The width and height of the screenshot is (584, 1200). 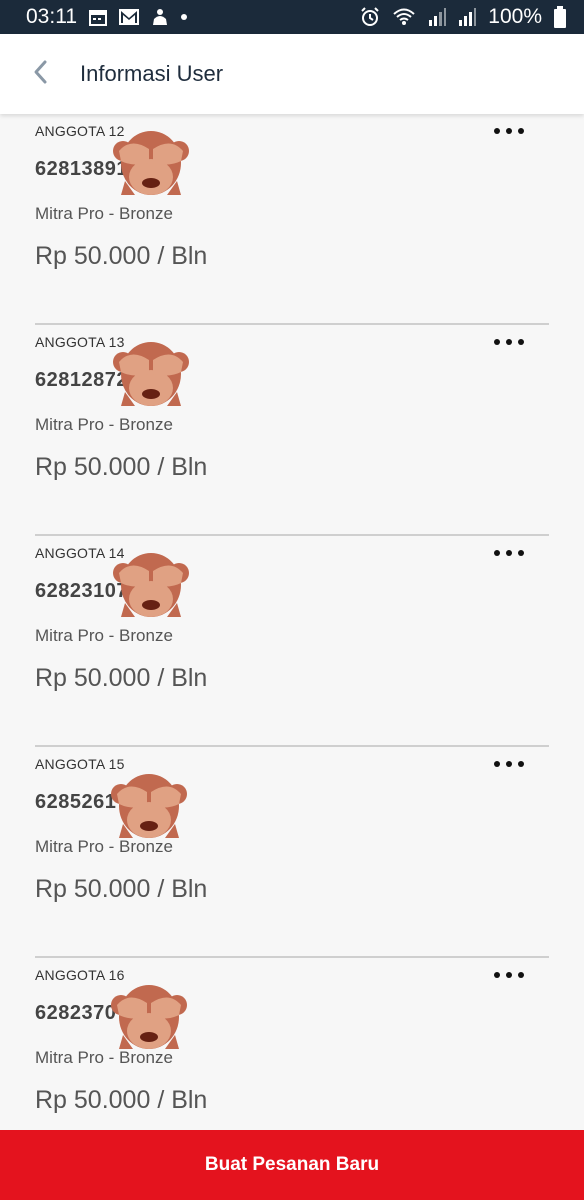 I want to click on notification-icon, so click(x=160, y=17).